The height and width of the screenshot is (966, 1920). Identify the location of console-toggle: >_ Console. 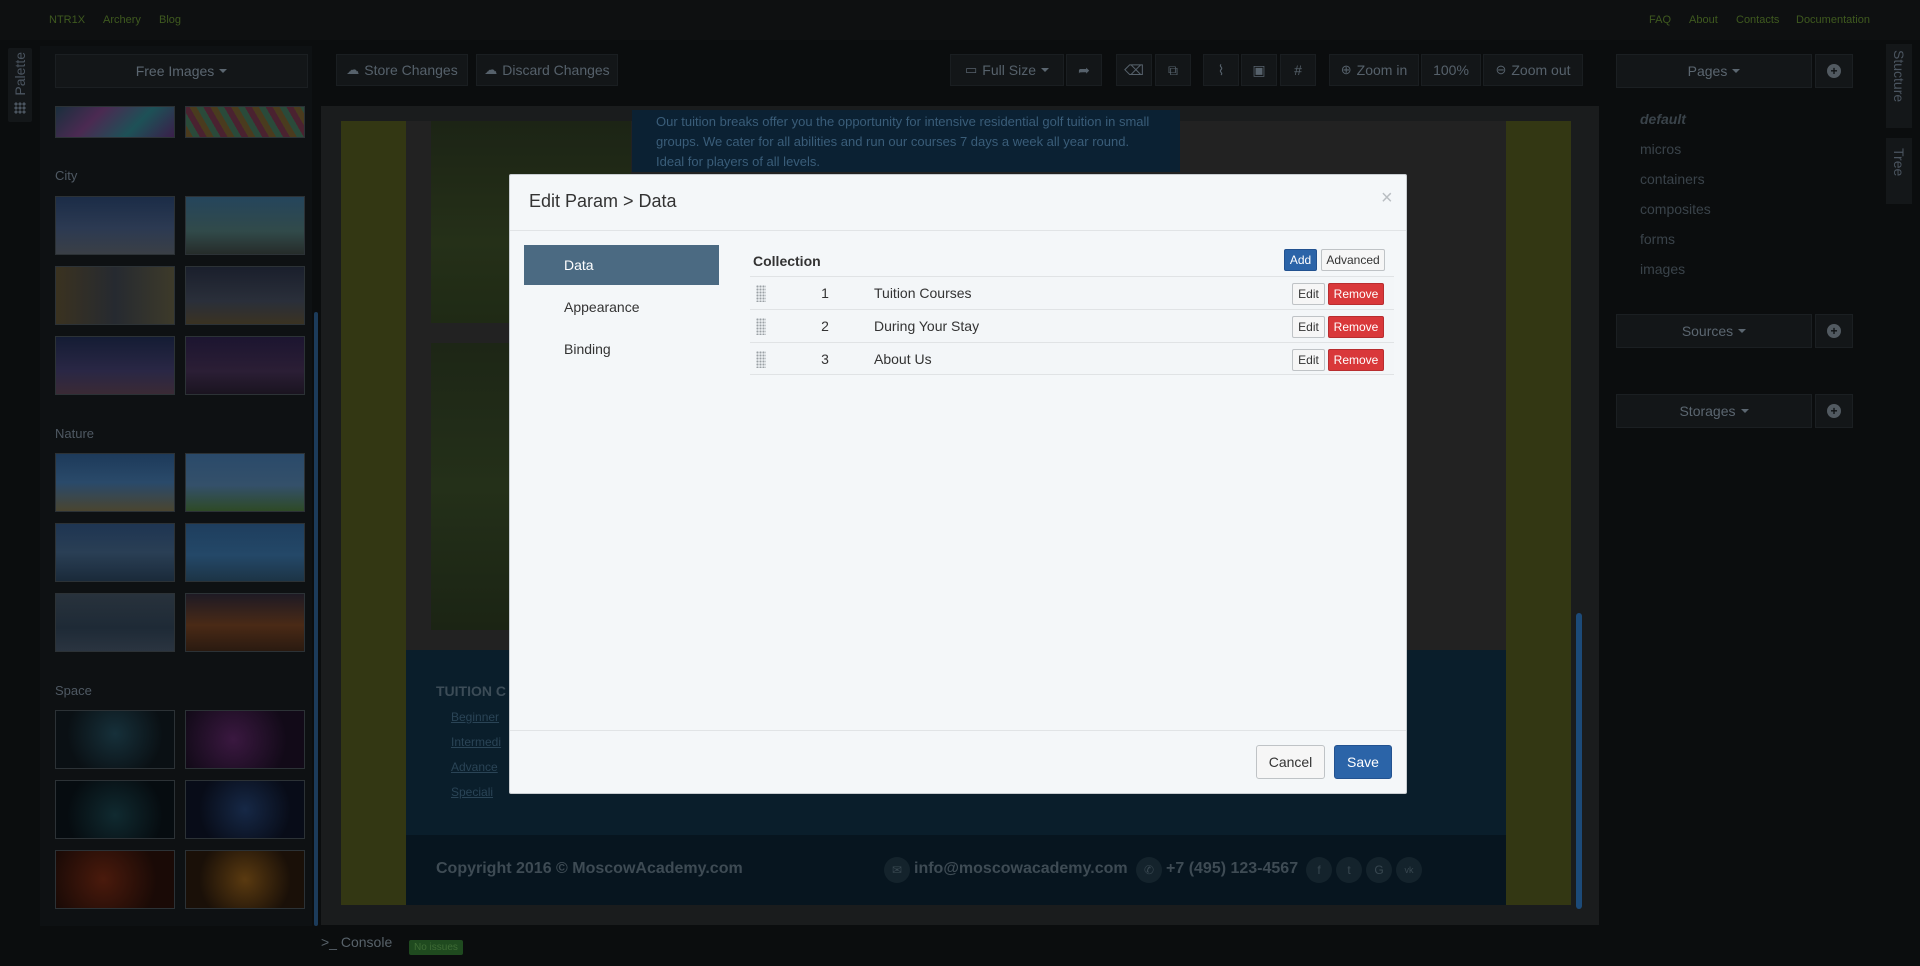
(356, 942).